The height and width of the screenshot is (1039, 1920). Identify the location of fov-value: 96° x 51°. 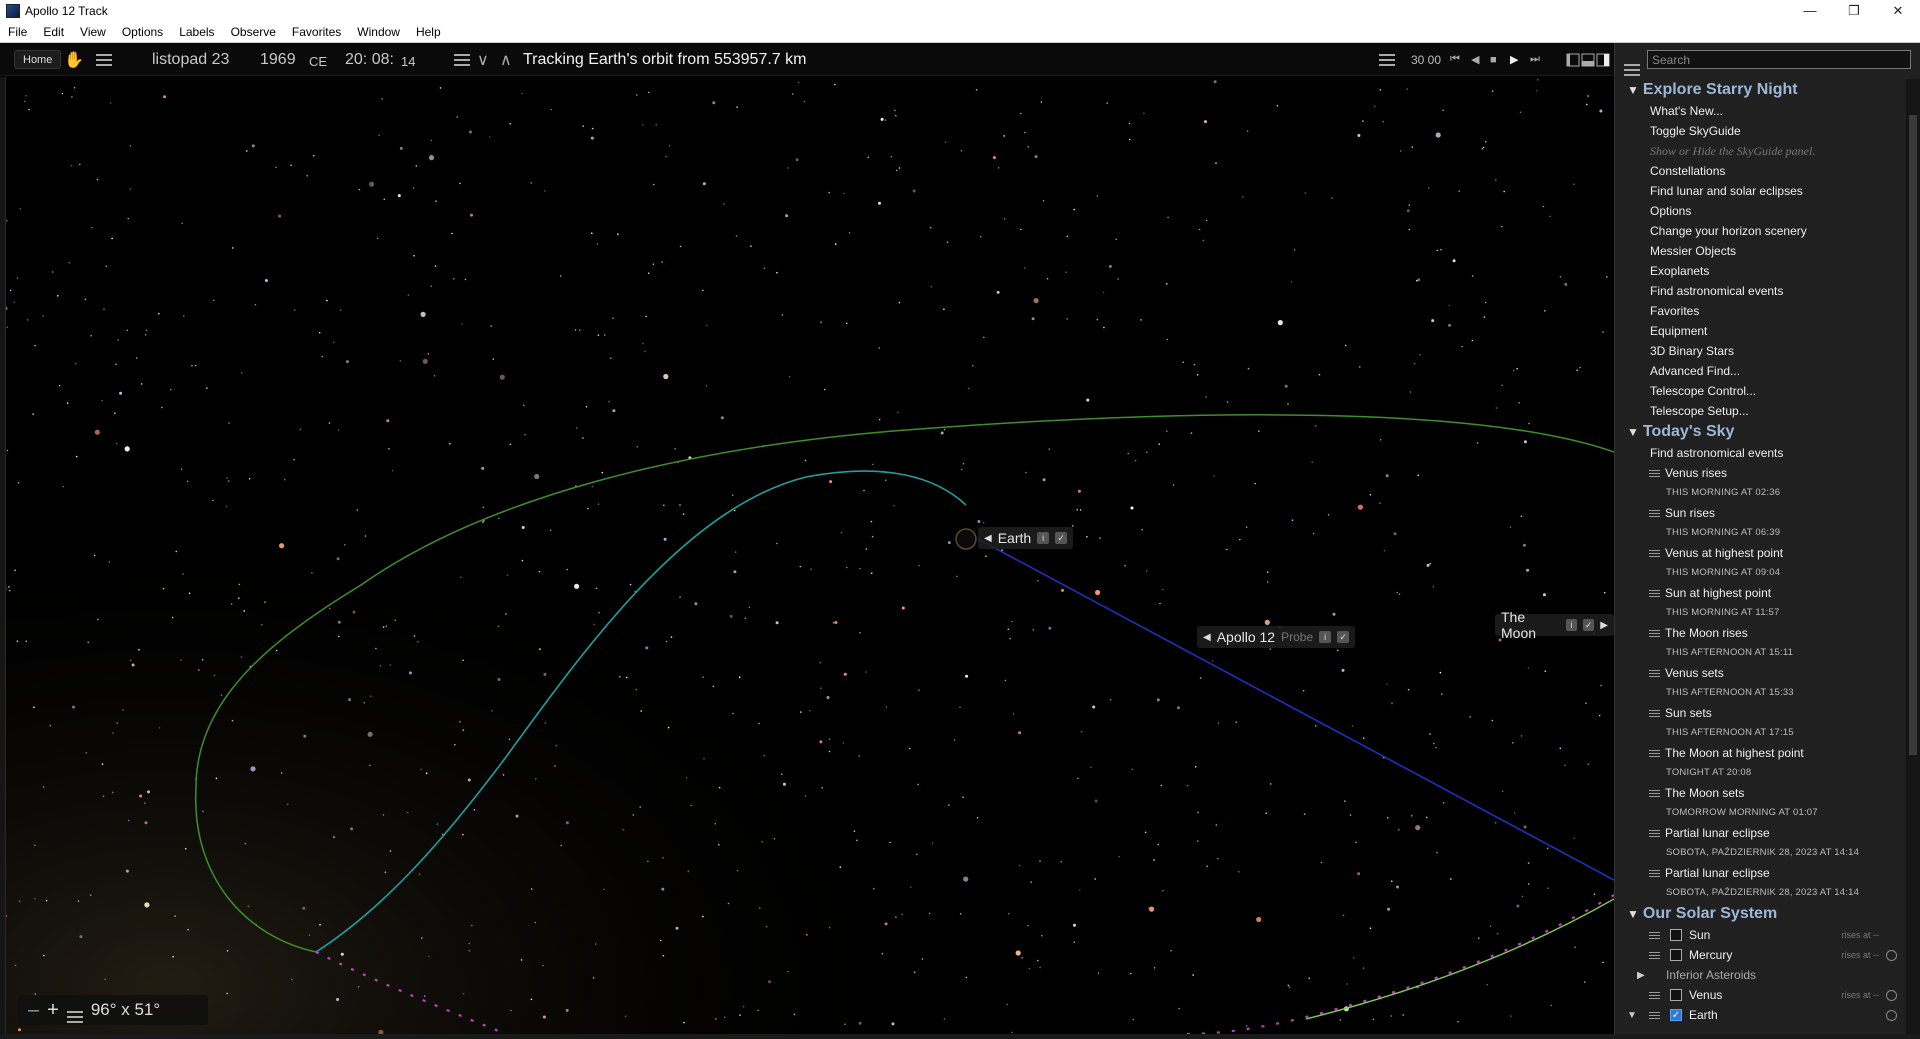
(125, 1010).